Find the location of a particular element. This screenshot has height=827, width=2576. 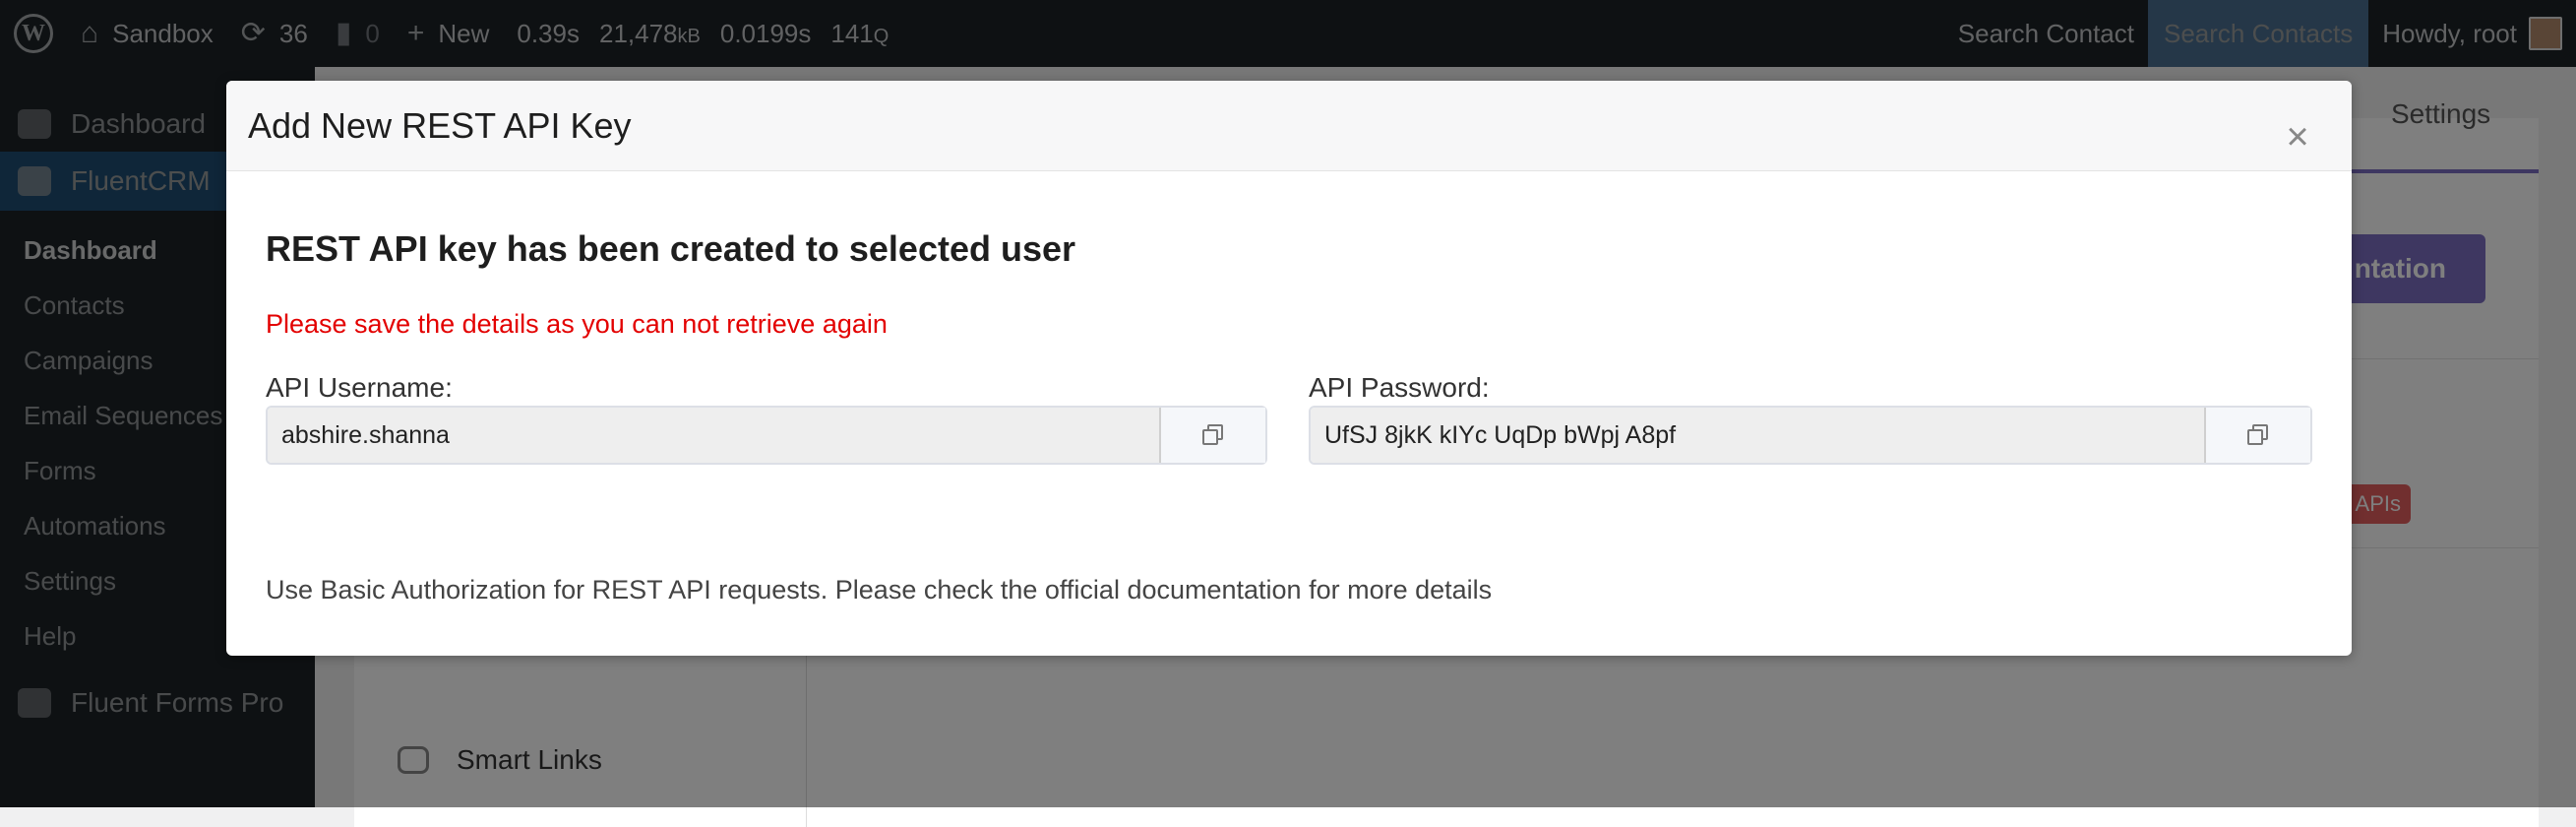

copy-password-button is located at coordinates (2258, 436).